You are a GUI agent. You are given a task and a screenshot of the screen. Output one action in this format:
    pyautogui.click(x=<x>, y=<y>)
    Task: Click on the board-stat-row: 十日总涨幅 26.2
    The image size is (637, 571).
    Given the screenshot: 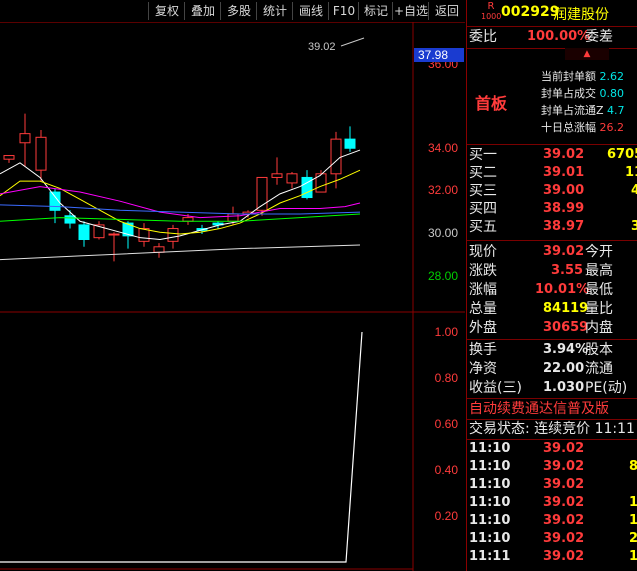 What is the action you would take?
    pyautogui.click(x=582, y=127)
    